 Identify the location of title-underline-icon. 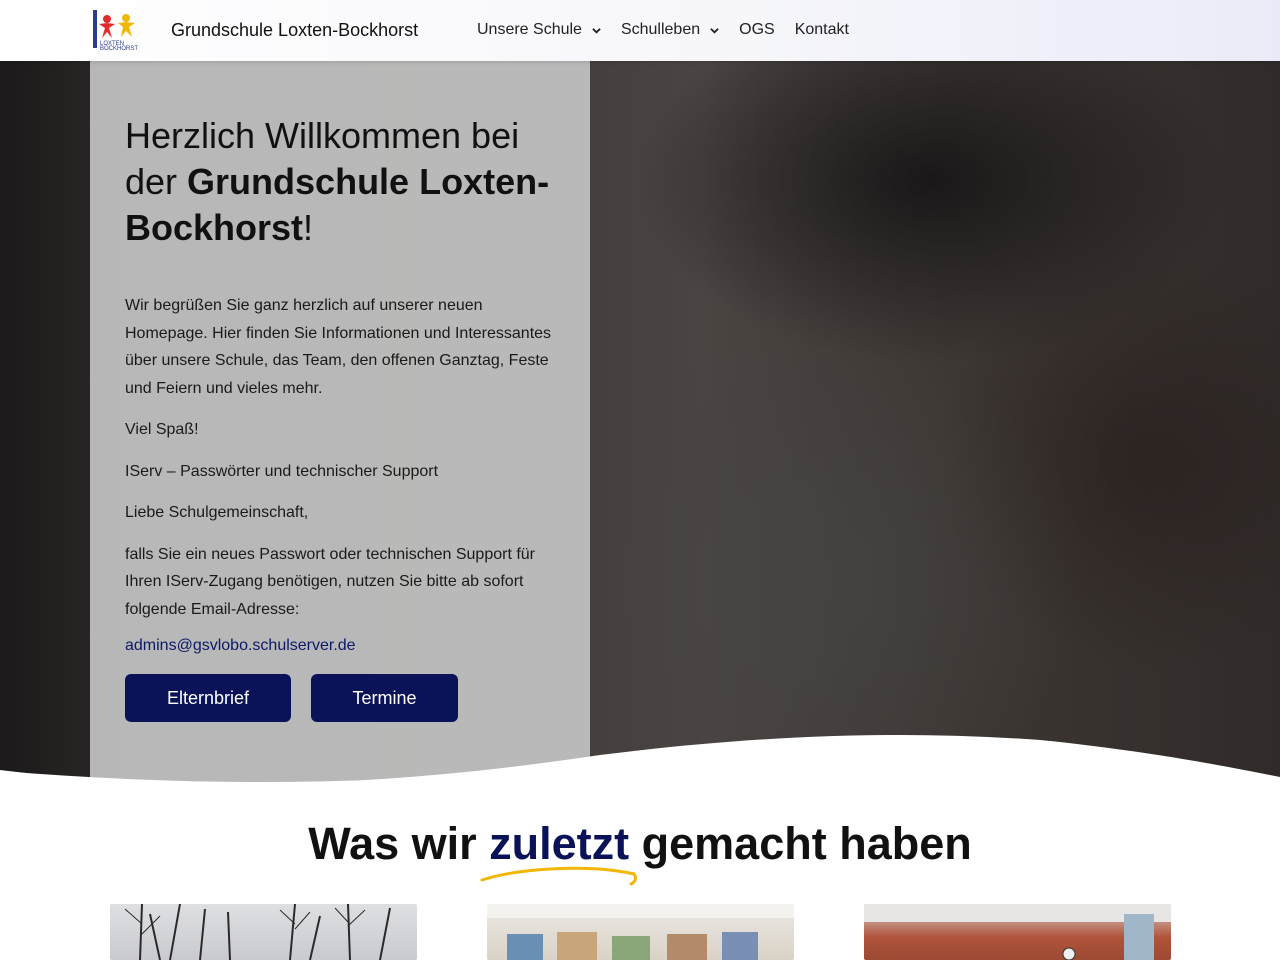
(558, 876).